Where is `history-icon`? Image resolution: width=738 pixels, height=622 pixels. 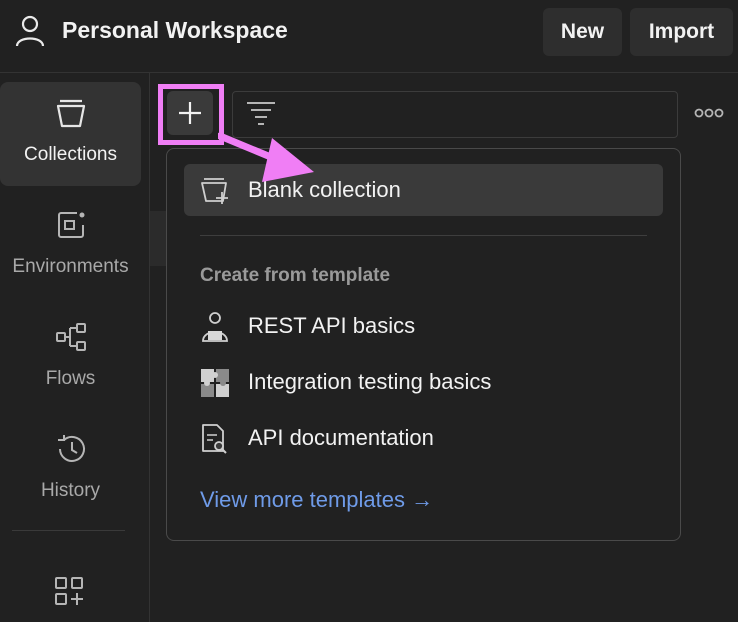 history-icon is located at coordinates (71, 448).